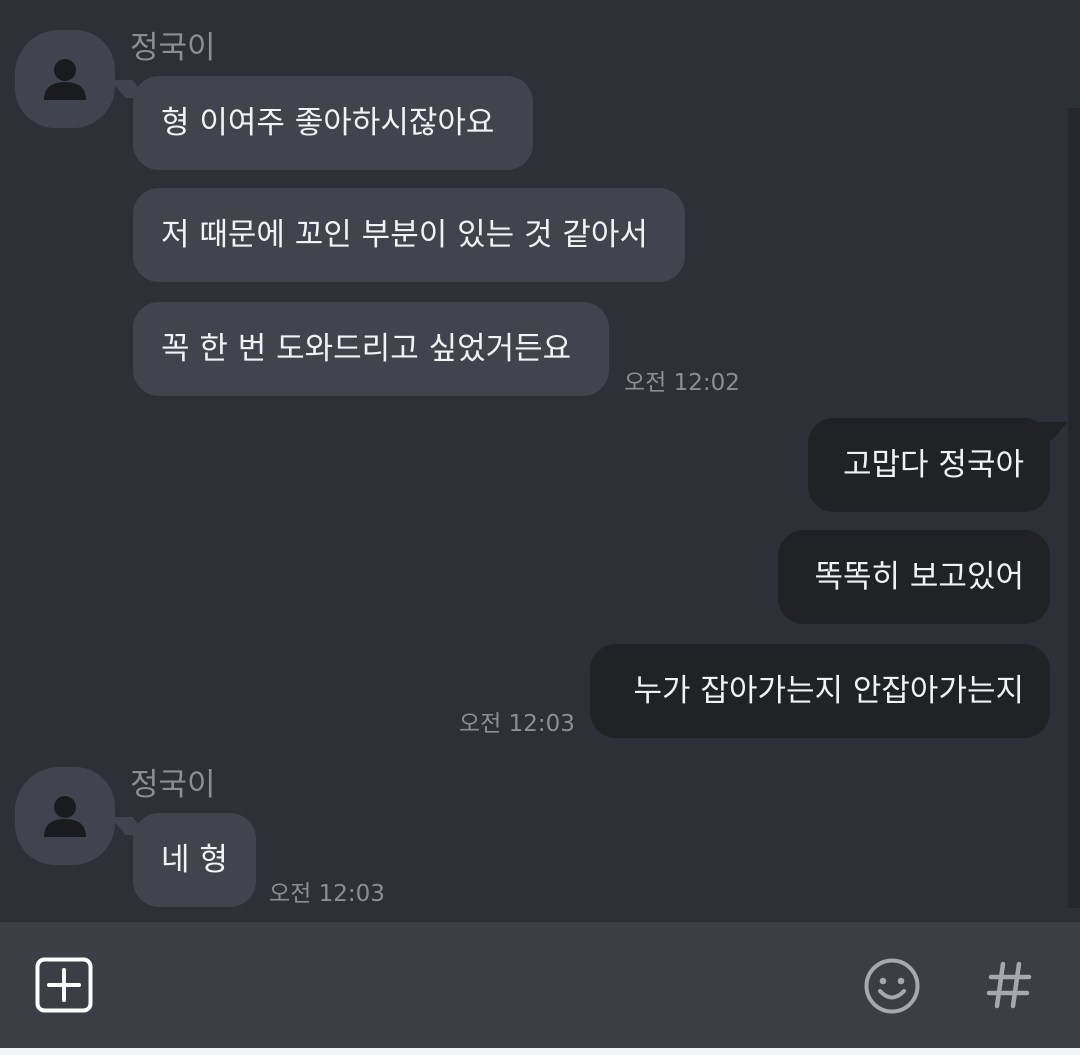  Describe the element at coordinates (194, 860) in the screenshot. I see `message-bubble: 네 형` at that location.